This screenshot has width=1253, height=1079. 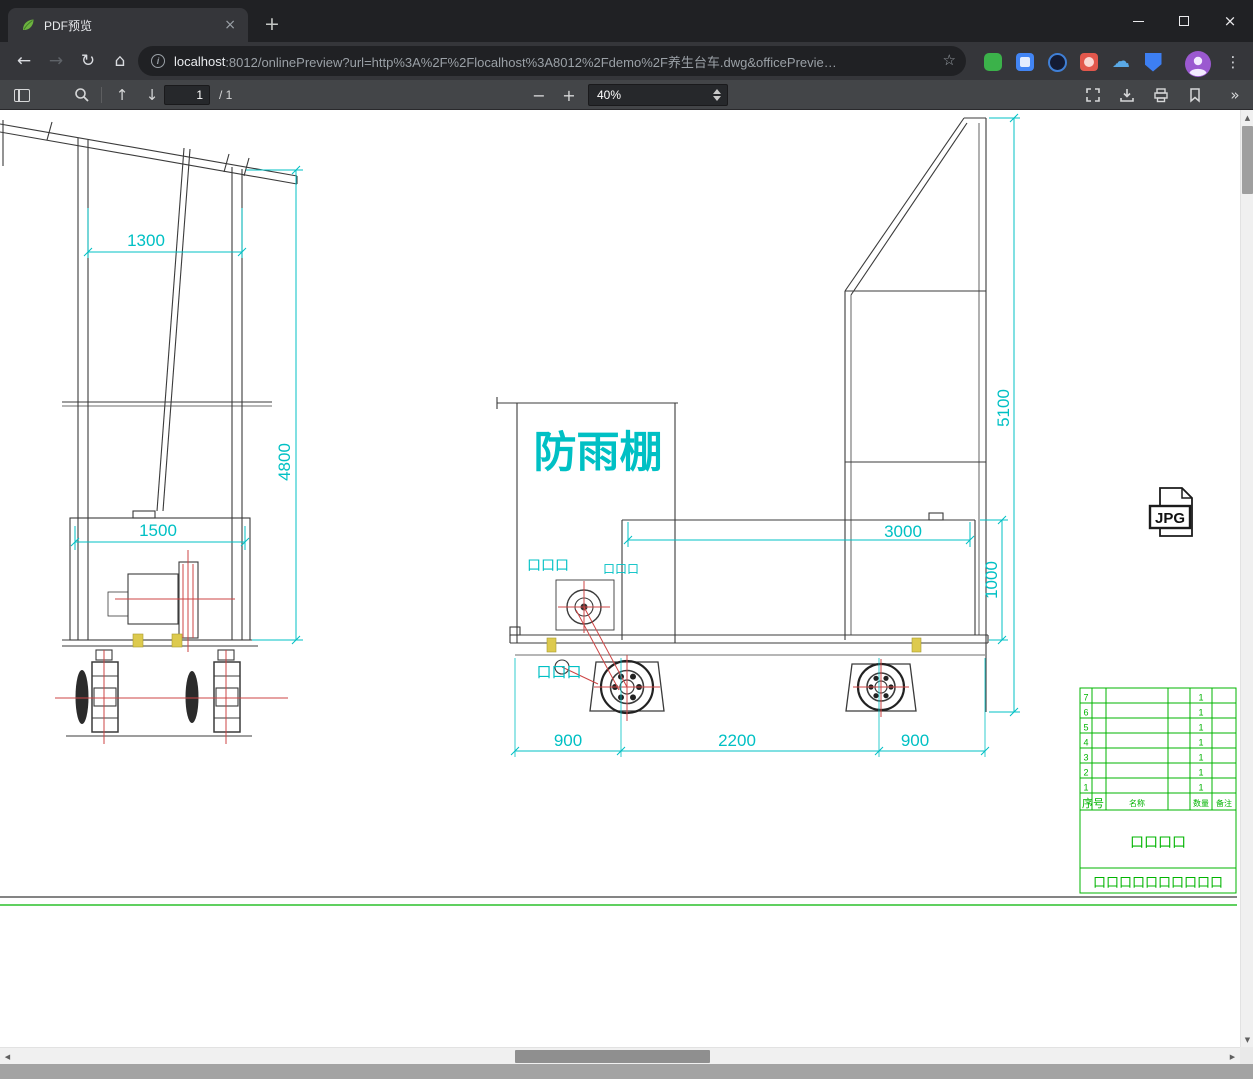 What do you see at coordinates (609, 95) in the screenshot?
I see `zoom-level-value: 40%` at bounding box center [609, 95].